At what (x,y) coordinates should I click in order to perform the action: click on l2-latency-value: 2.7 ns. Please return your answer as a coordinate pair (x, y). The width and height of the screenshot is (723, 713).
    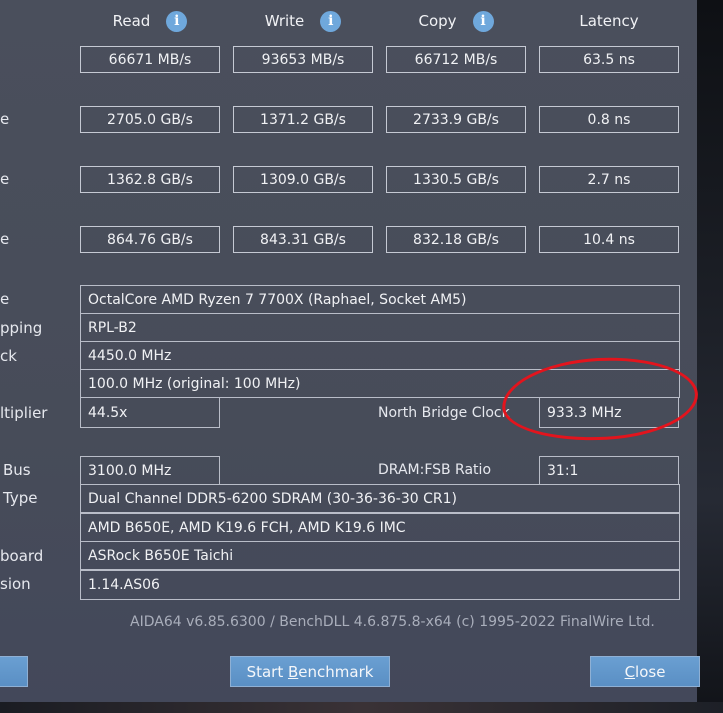
    Looking at the image, I should click on (609, 179).